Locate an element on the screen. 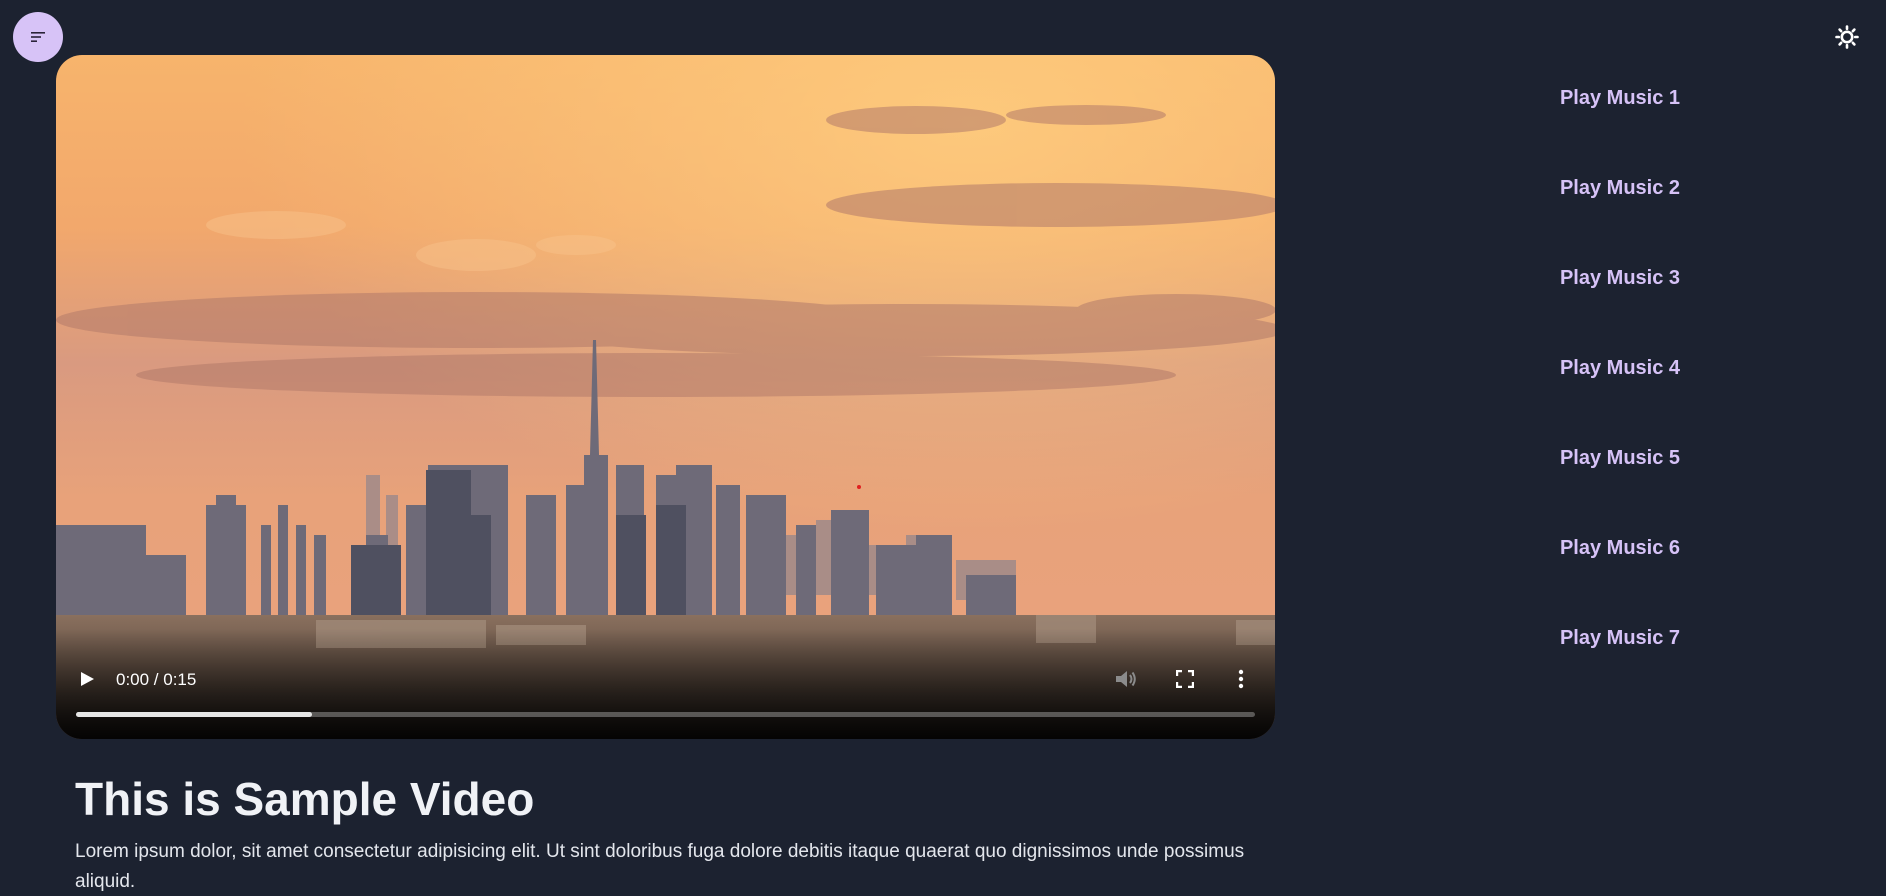 This screenshot has width=1886, height=896. more-vertical-icon is located at coordinates (1241, 679).